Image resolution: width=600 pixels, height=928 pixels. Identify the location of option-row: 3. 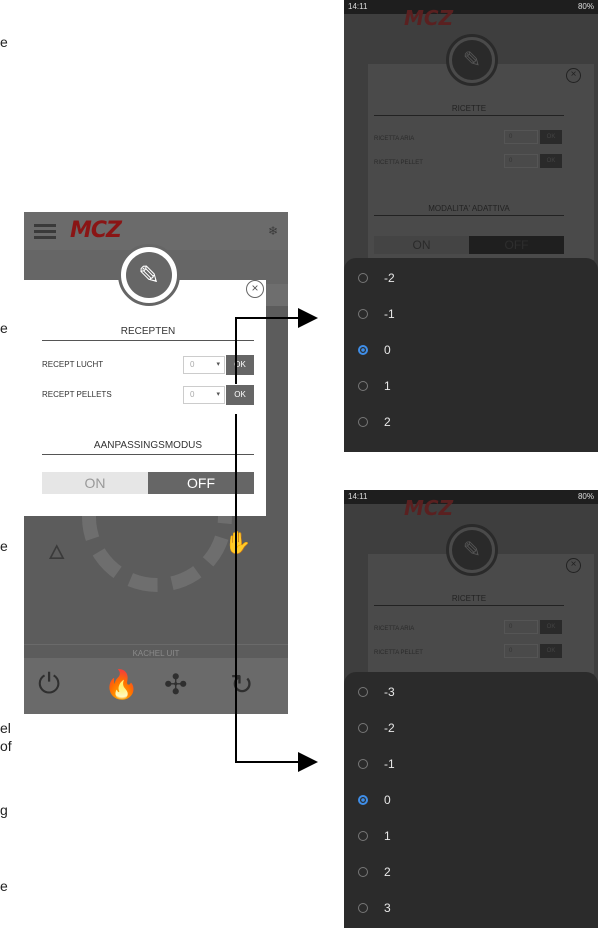
(471, 908).